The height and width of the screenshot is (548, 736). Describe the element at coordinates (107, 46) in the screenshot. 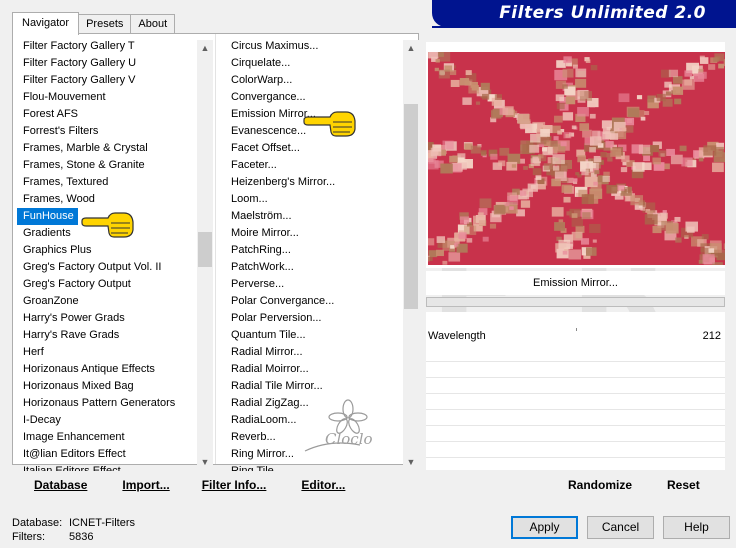

I see `category-item: Filter Factory Gallery T` at that location.